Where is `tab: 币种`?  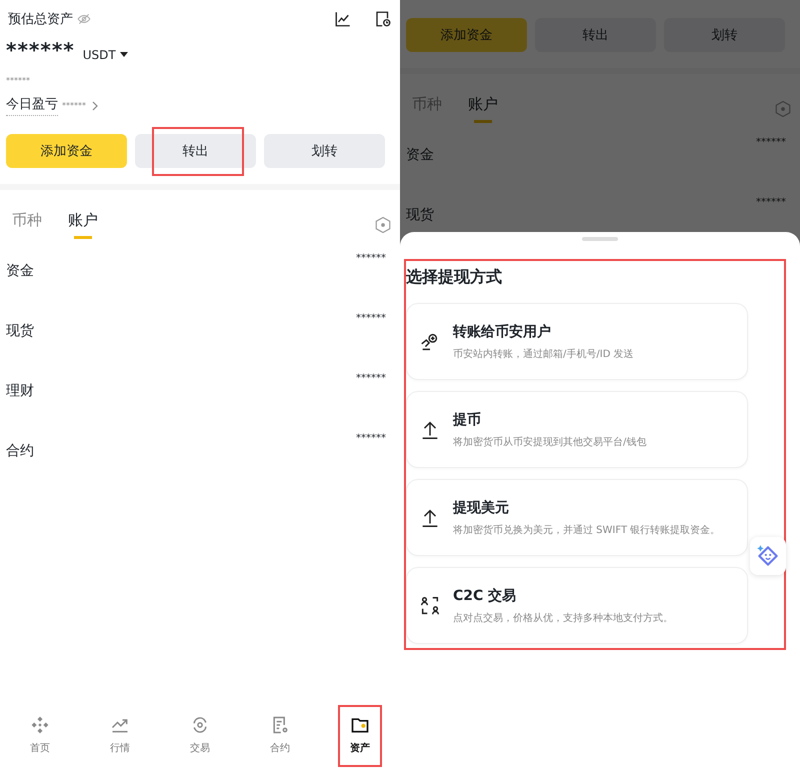 tab: 币种 is located at coordinates (27, 224).